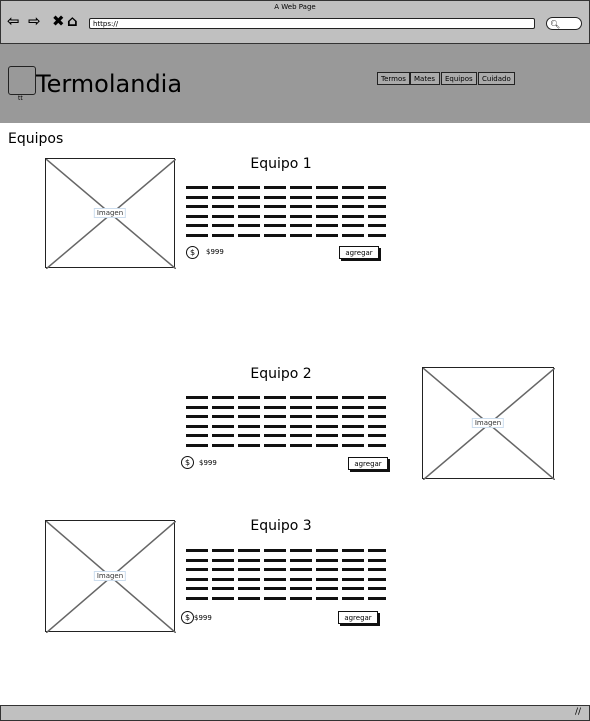  Describe the element at coordinates (109, 84) in the screenshot. I see `brand-title: Termolandia` at that location.